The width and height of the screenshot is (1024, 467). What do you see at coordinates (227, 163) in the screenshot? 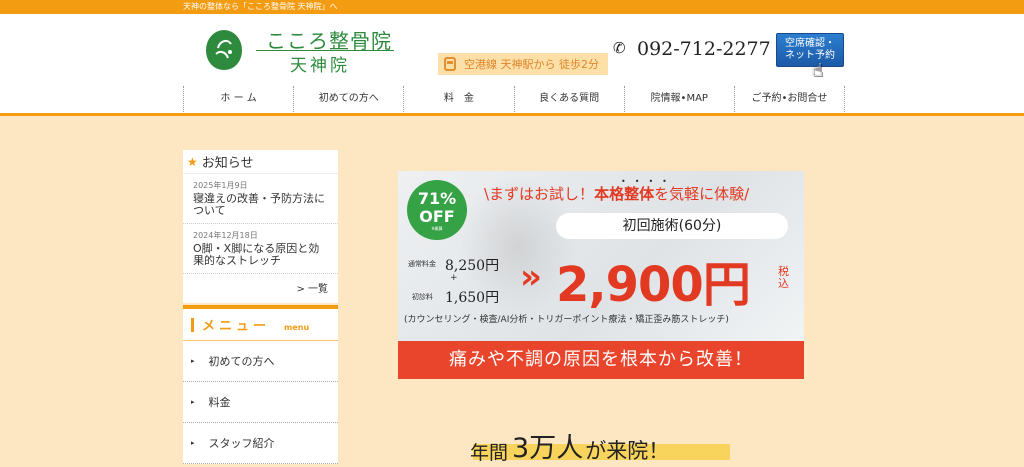
I see `news-title: お知らせ` at bounding box center [227, 163].